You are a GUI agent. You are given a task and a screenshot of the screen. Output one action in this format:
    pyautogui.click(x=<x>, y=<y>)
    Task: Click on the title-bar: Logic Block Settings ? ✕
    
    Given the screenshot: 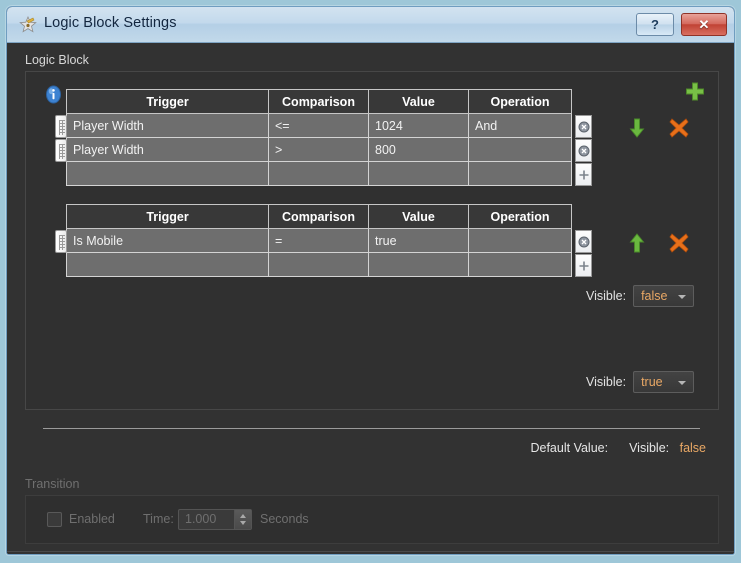 What is the action you would take?
    pyautogui.click(x=370, y=25)
    